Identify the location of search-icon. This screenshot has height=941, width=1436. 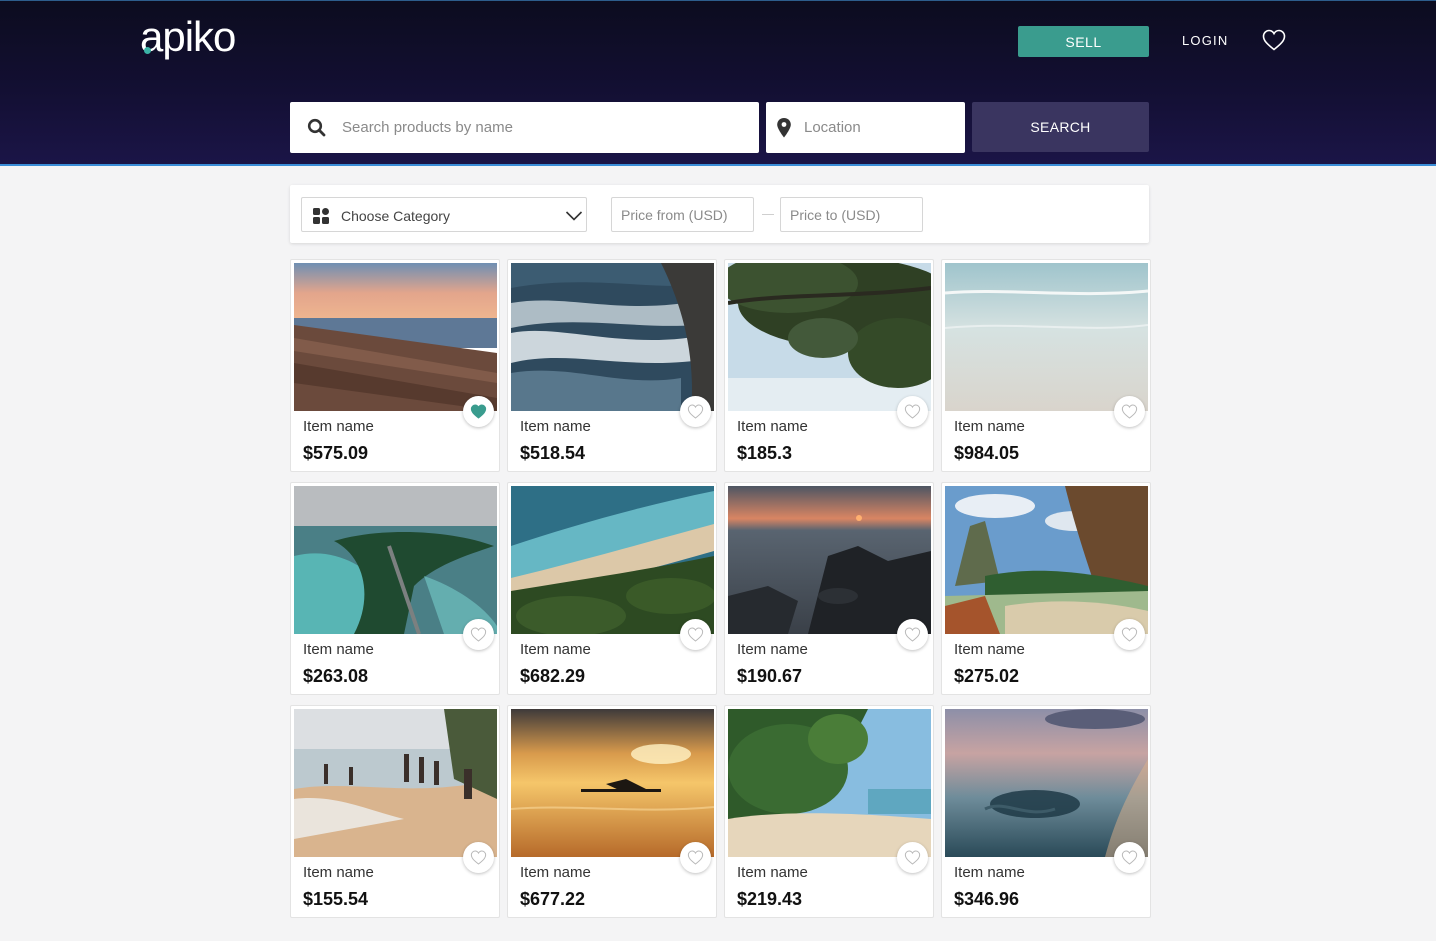
(317, 128).